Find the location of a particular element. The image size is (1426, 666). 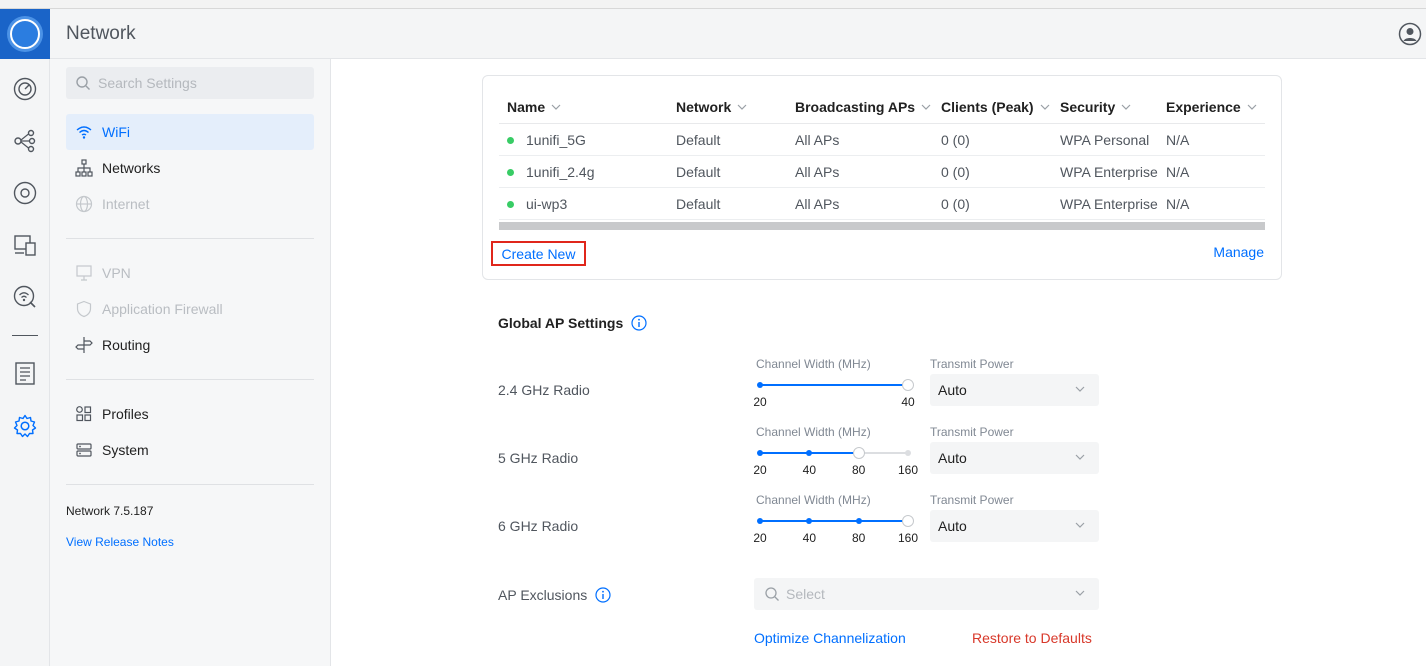

optimize-channelization-button: Optimize Channelization is located at coordinates (830, 638).